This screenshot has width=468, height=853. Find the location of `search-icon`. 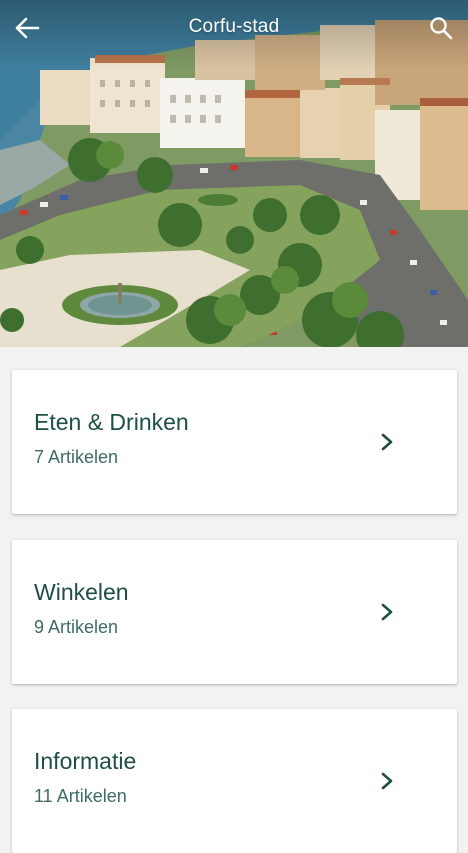

search-icon is located at coordinates (441, 28).